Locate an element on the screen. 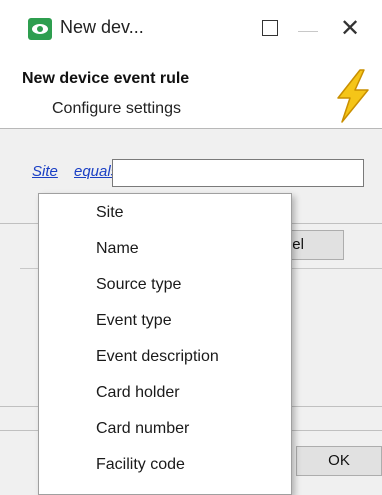  minimize-icon is located at coordinates (308, 30).